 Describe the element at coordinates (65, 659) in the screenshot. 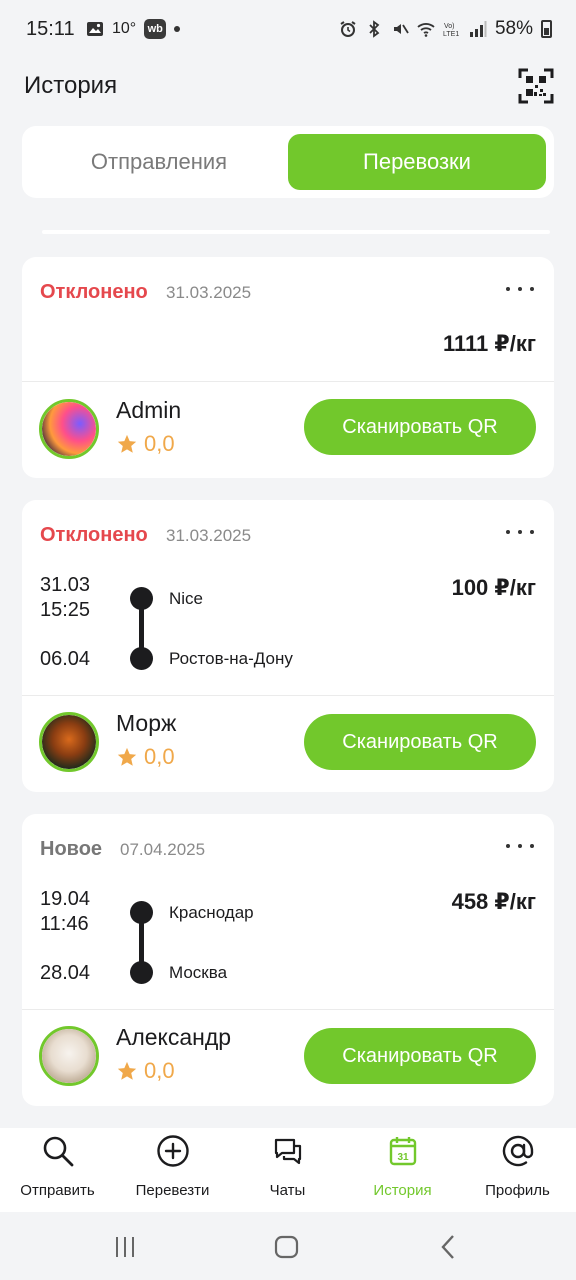

I see `arrival-date: 06.04` at that location.